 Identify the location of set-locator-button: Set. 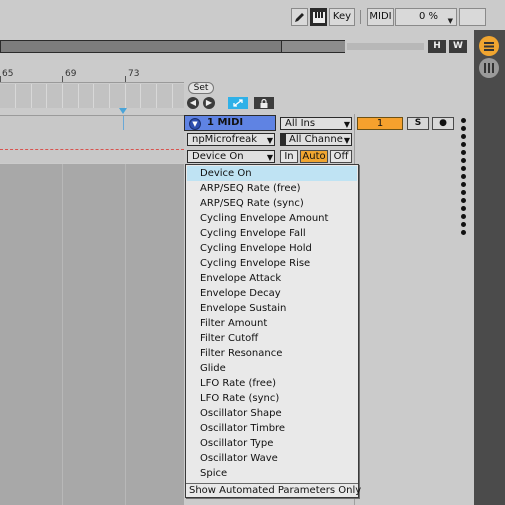
(201, 88).